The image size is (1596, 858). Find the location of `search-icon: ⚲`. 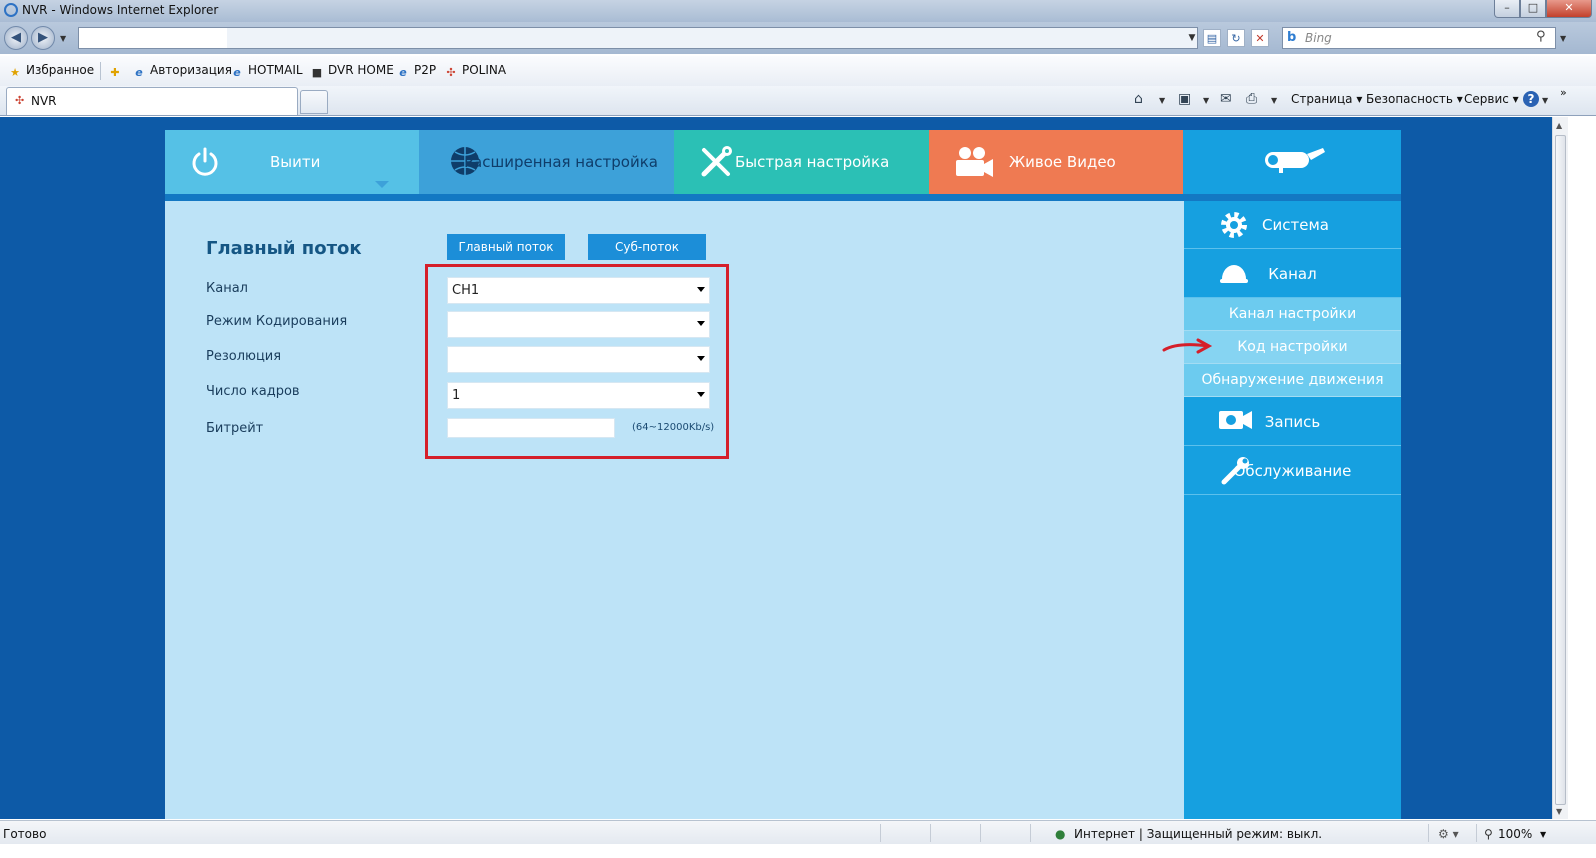

search-icon: ⚲ is located at coordinates (1541, 36).